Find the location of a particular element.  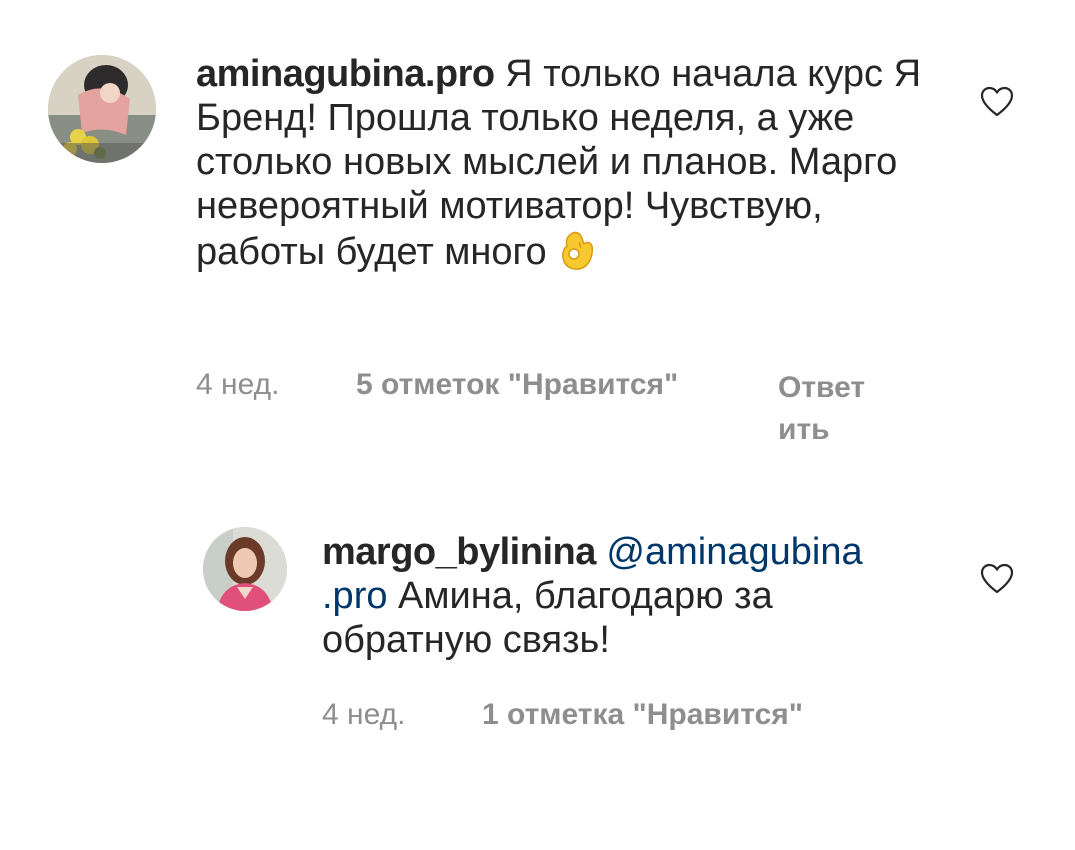

comment-likes-count: 5 отметок "Нравится" is located at coordinates (517, 385).